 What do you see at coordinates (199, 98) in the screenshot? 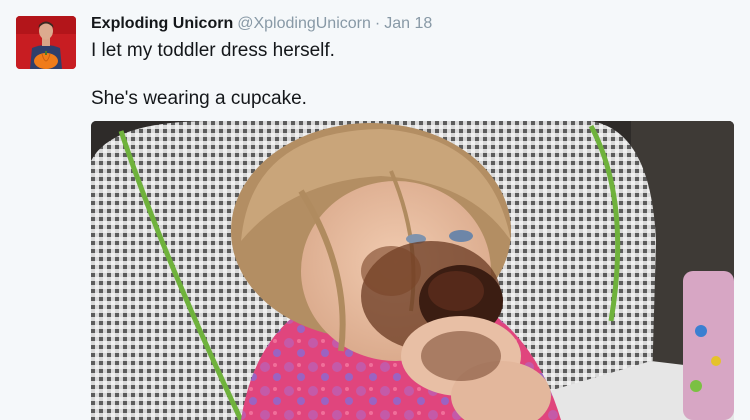
I see `tweet-text-line2: She's wearing a cupcake.` at bounding box center [199, 98].